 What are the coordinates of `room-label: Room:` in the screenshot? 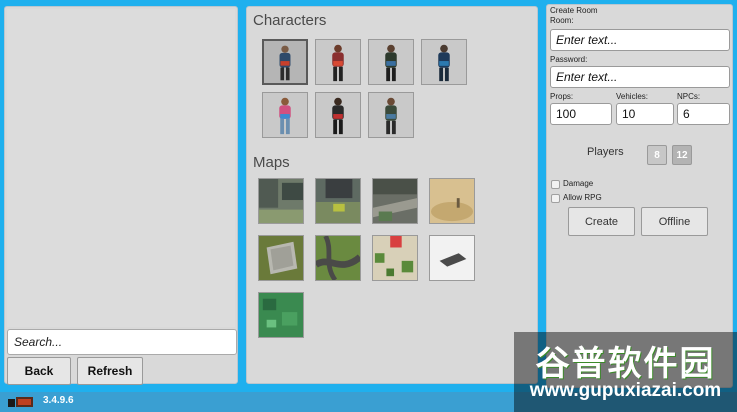 It's located at (562, 20).